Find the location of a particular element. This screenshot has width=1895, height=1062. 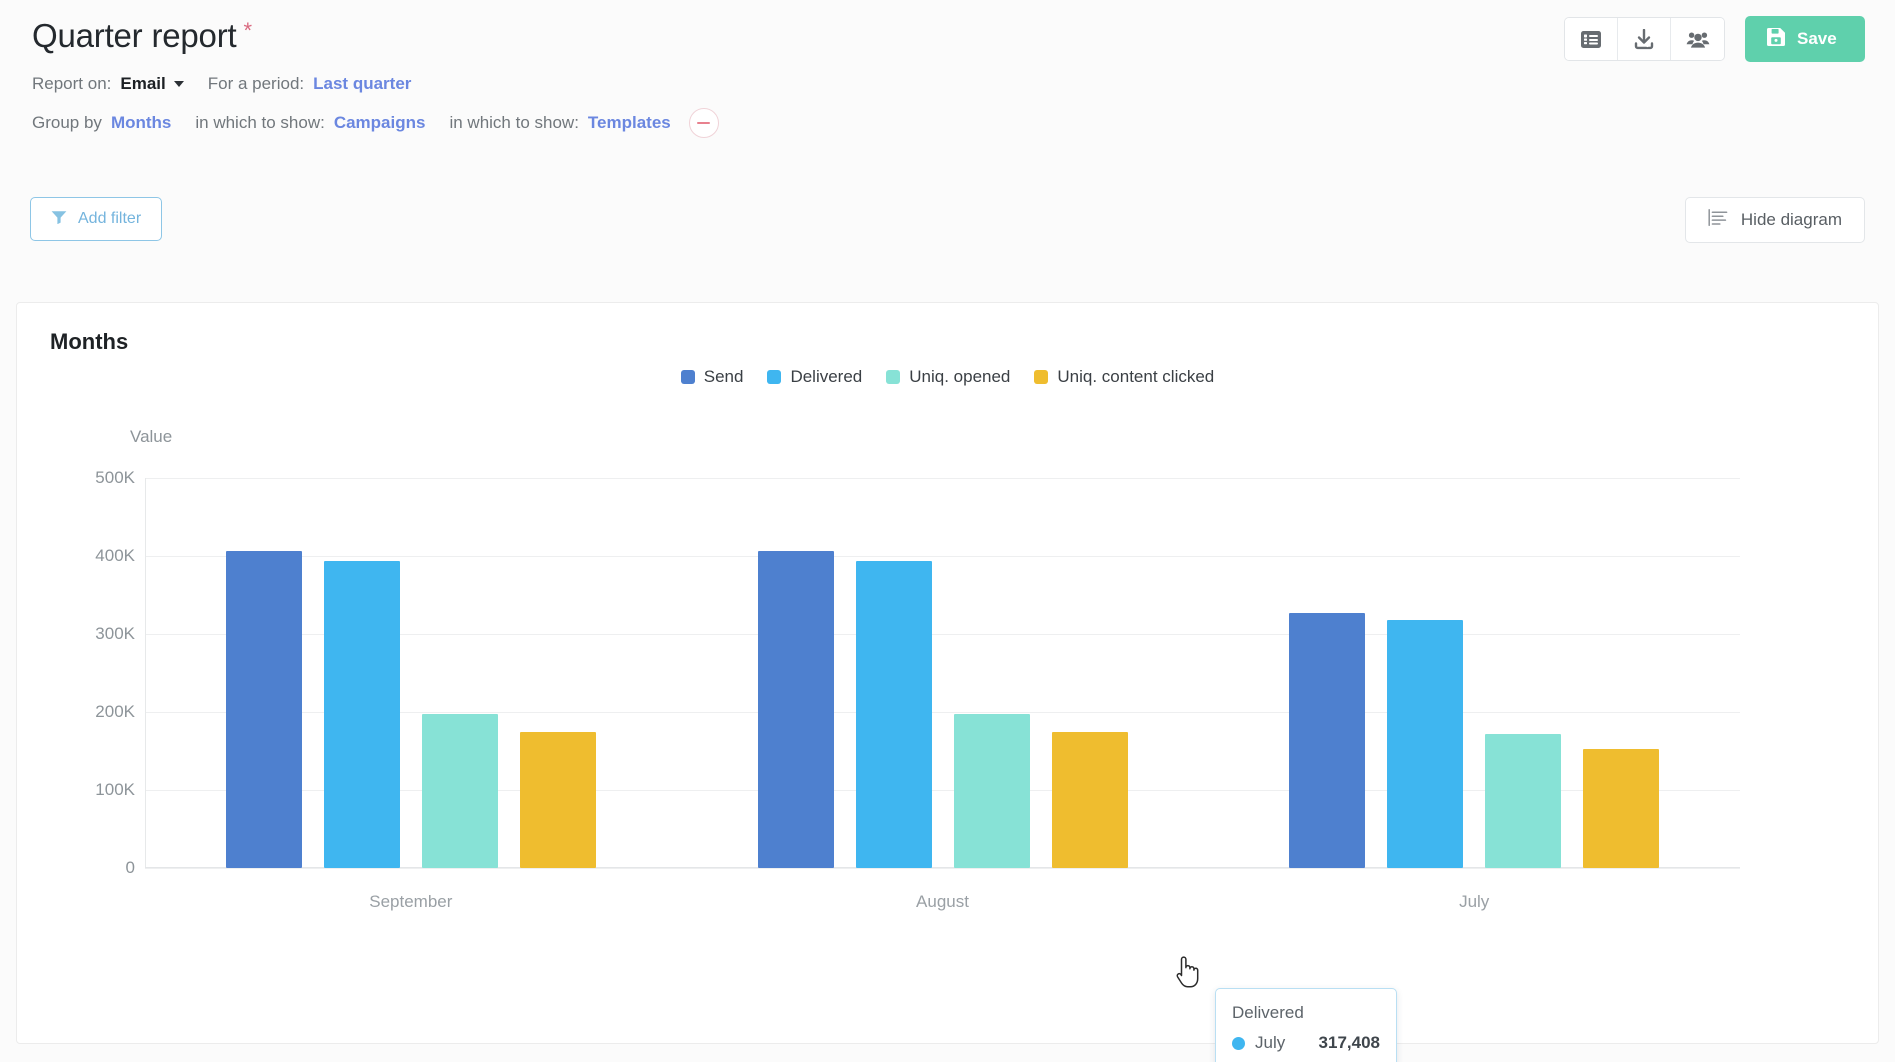

hide-diagram-label: Hide diagram is located at coordinates (1791, 219).